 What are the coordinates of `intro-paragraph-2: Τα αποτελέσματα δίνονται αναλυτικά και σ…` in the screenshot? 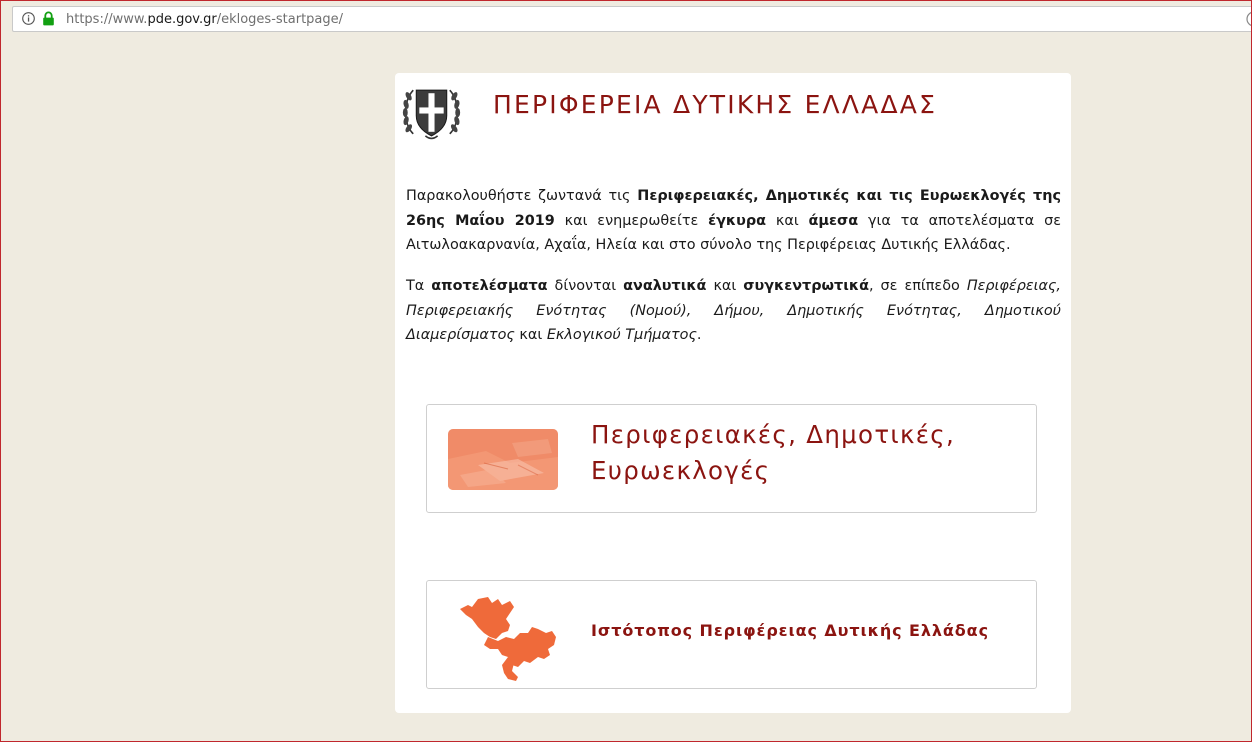 It's located at (733, 311).